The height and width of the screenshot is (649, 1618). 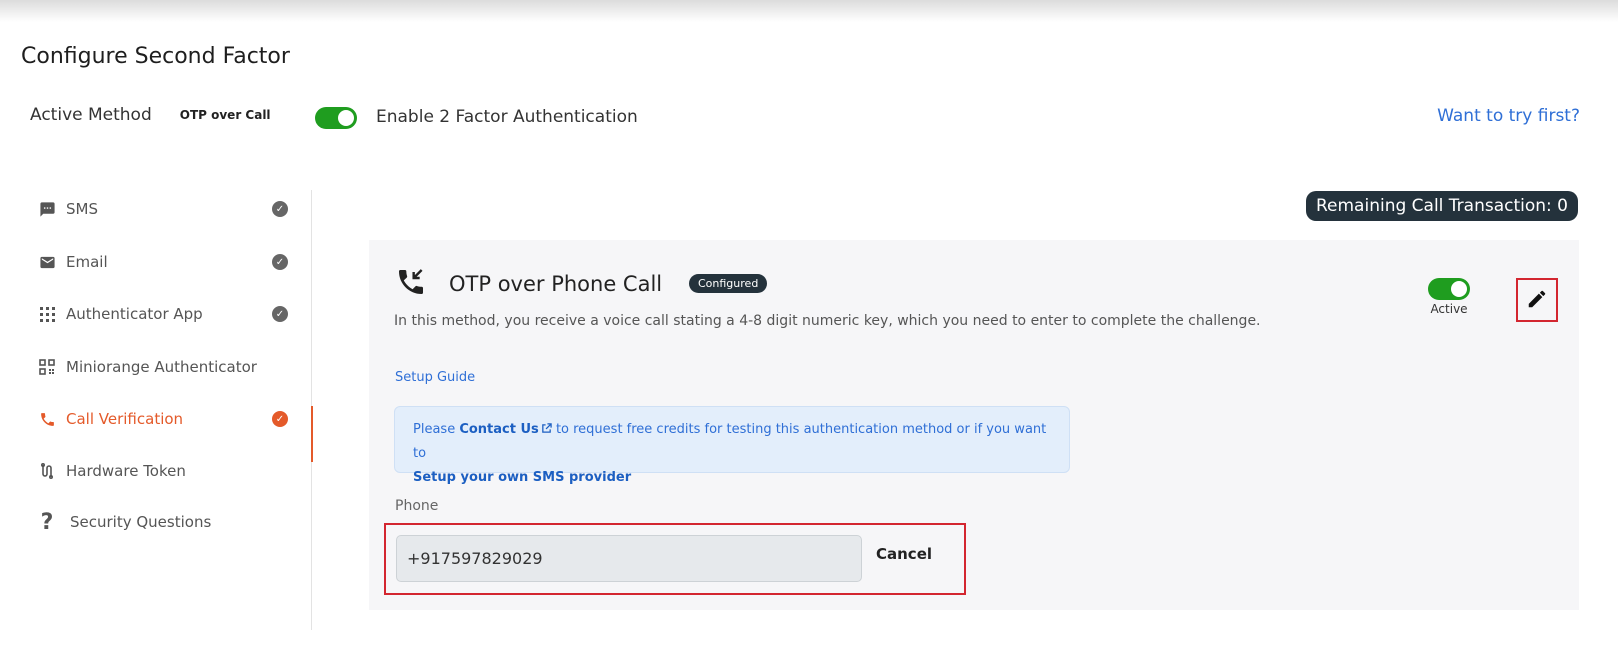 I want to click on sidebar-item-authenticator-app: Authenticator App ✓, so click(x=163, y=314).